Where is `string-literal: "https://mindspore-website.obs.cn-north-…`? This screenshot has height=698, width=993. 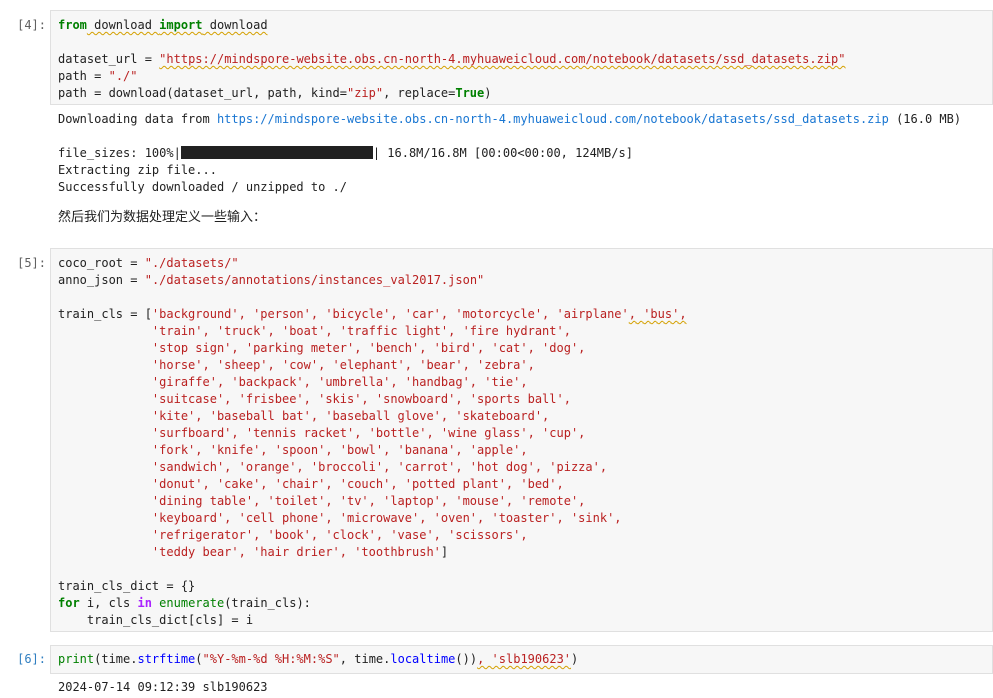
string-literal: "https://mindspore-website.obs.cn-north-… is located at coordinates (502, 59).